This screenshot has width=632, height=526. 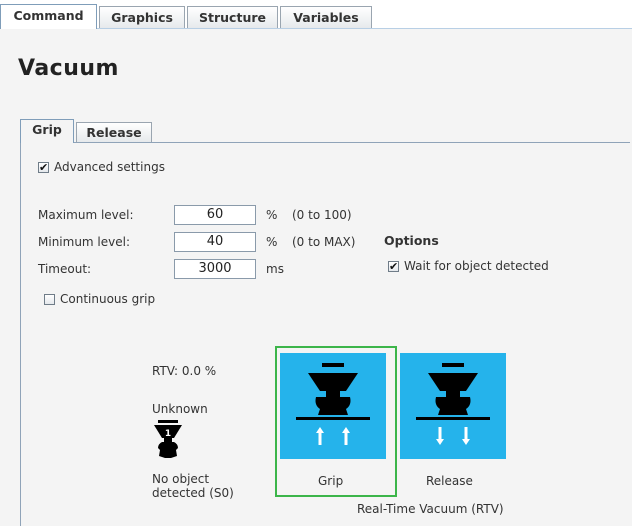 I want to click on continuous-grip-label: Continuous grip, so click(x=108, y=299).